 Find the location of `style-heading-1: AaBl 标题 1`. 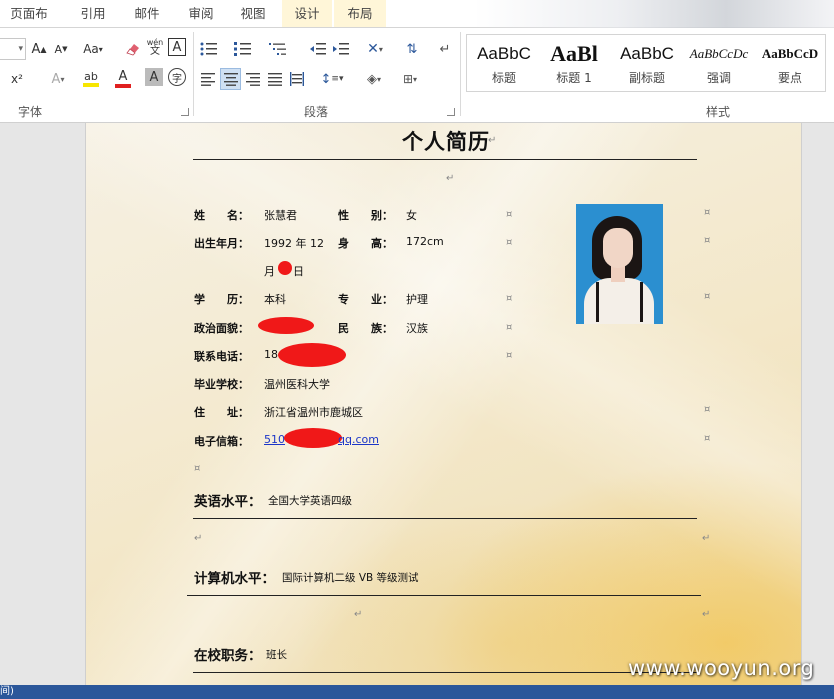

style-heading-1: AaBl 标题 1 is located at coordinates (574, 63).